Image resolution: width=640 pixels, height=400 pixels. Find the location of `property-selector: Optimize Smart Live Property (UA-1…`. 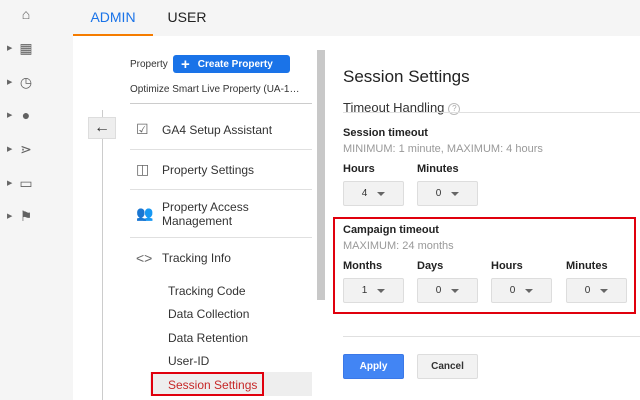

property-selector: Optimize Smart Live Property (UA-1… is located at coordinates (221, 94).